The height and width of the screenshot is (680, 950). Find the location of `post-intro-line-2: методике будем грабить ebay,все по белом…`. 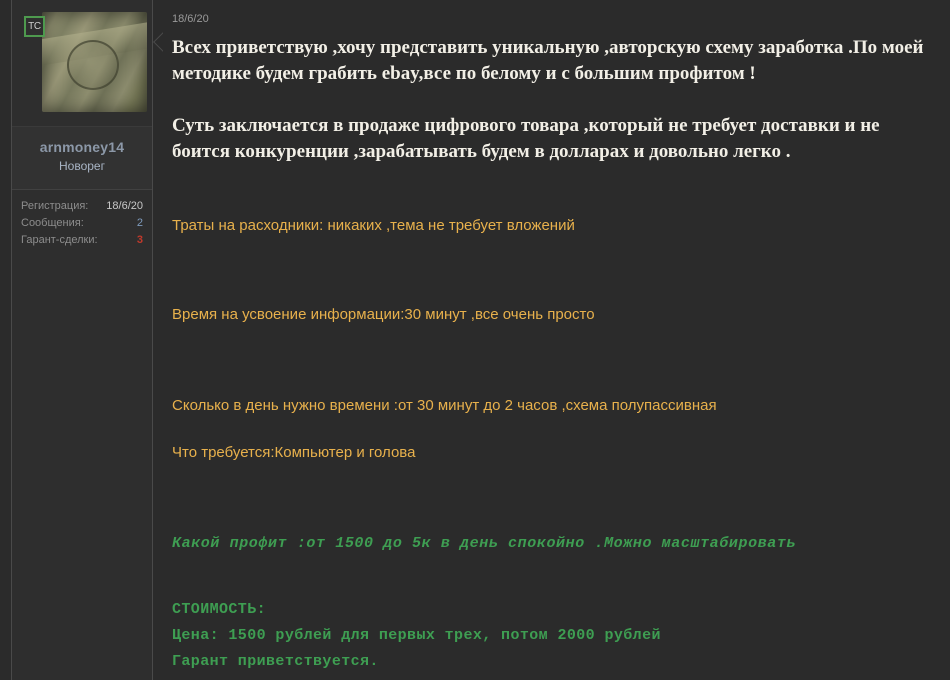

post-intro-line-2: методике будем грабить ebay,все по белом… is located at coordinates (464, 73).